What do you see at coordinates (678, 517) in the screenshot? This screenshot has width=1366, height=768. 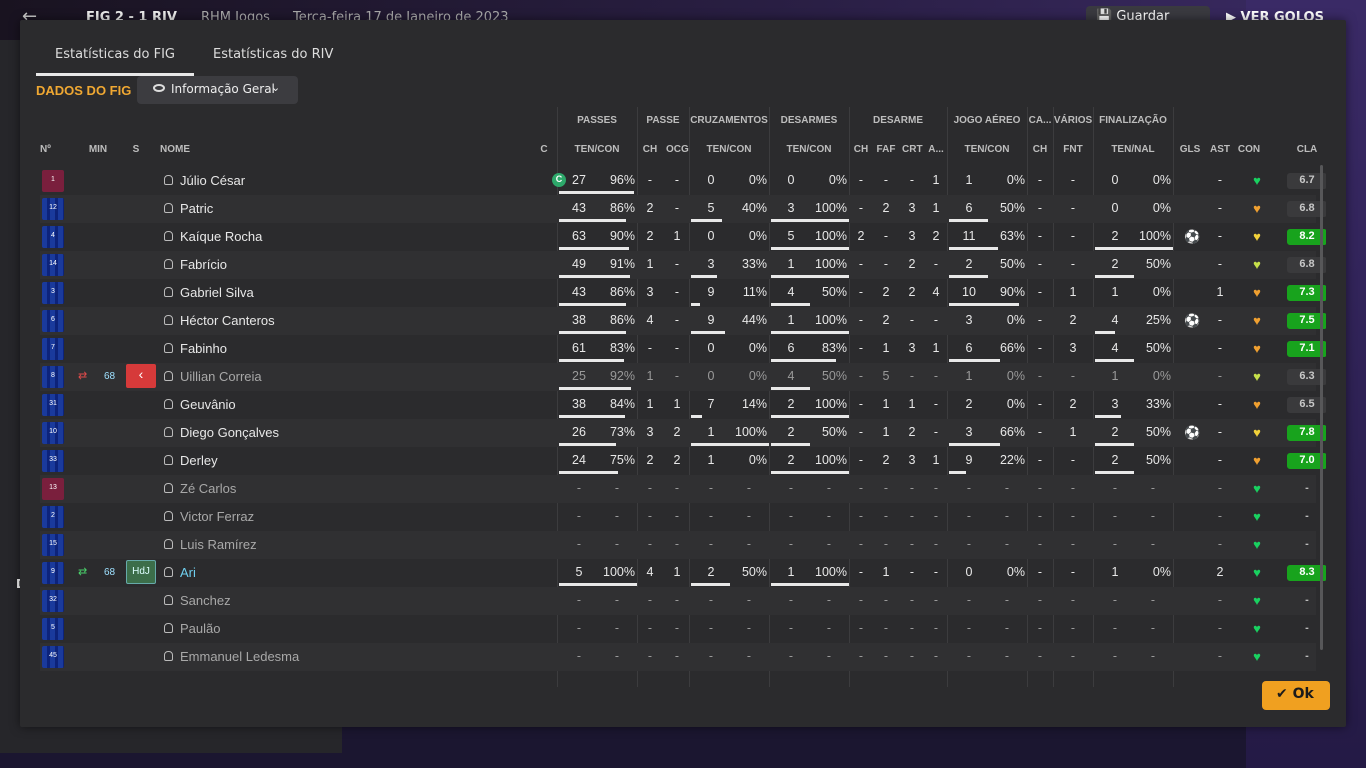 I see `table-row: 2 Victor Ferraz - - - - - - - - - - - - - - - - - - - ♥ -` at bounding box center [678, 517].